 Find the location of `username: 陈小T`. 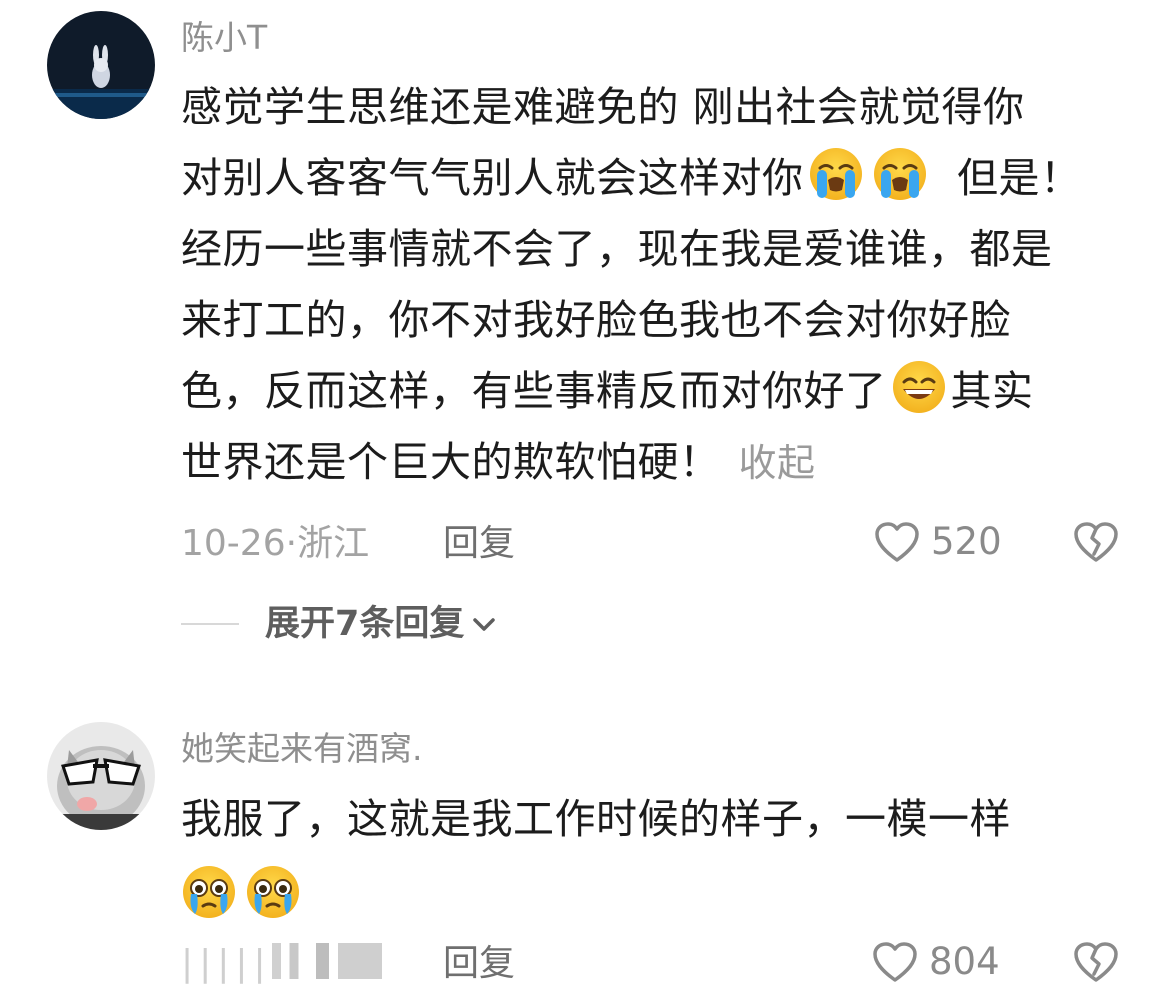

username: 陈小T is located at coordinates (224, 38).